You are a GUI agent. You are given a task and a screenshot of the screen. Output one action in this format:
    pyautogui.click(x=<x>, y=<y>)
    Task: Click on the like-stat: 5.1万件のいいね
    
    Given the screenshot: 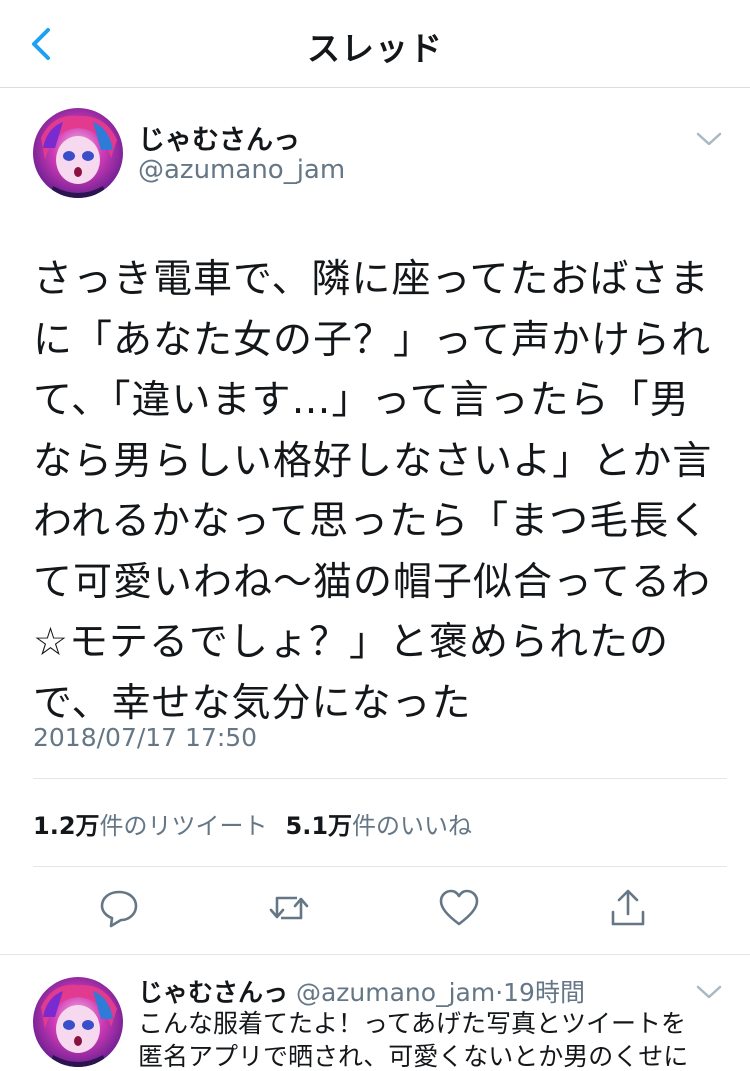 What is the action you would take?
    pyautogui.click(x=379, y=826)
    